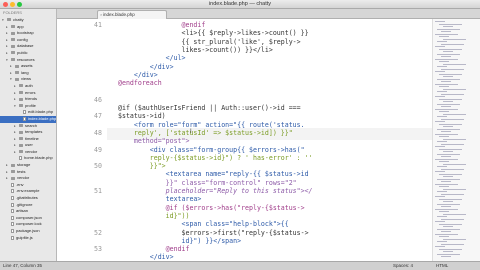  What do you see at coordinates (98, 132) in the screenshot?
I see `line-number: 48` at bounding box center [98, 132].